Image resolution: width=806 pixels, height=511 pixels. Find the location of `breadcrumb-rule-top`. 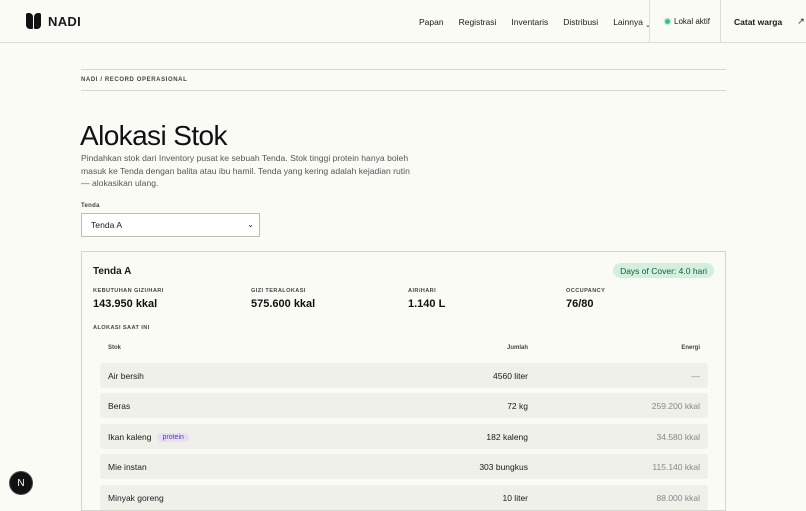

breadcrumb-rule-top is located at coordinates (403, 69).